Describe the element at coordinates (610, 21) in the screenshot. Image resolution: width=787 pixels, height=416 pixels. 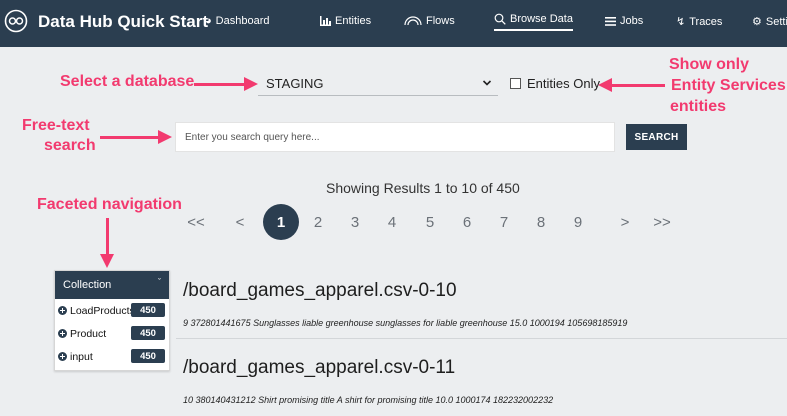
I see `list-icon` at that location.